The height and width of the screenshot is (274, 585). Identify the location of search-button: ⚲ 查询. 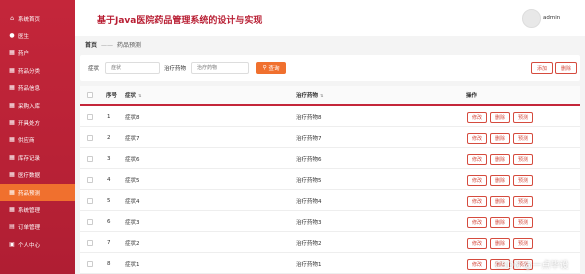
(271, 68).